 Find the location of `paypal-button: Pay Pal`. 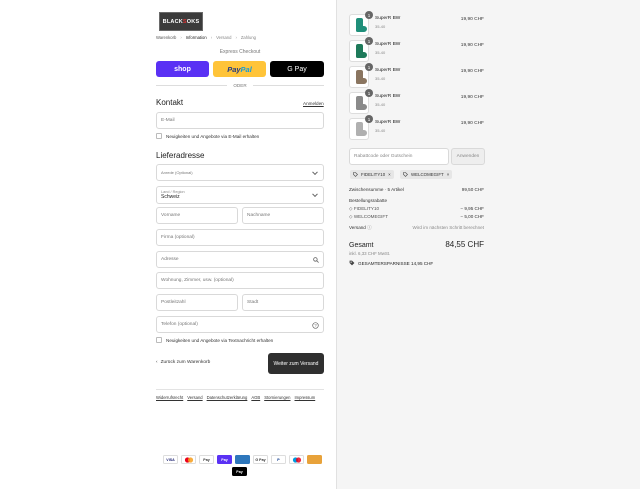

paypal-button: Pay Pal is located at coordinates (239, 69).